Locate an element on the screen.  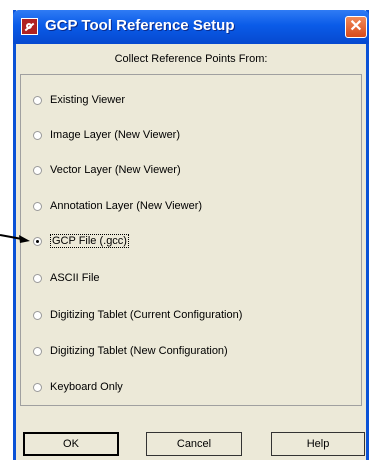
window-title: GCP Tool Reference Setup is located at coordinates (140, 25).